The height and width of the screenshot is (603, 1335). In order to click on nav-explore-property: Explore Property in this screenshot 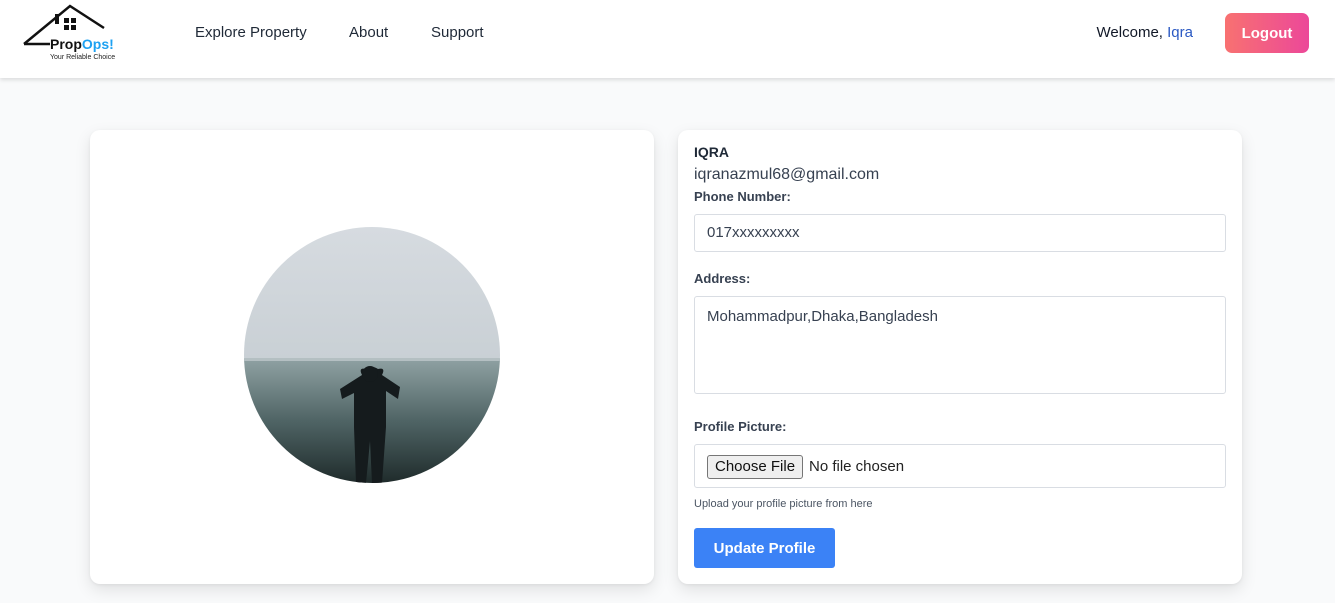, I will do `click(251, 32)`.